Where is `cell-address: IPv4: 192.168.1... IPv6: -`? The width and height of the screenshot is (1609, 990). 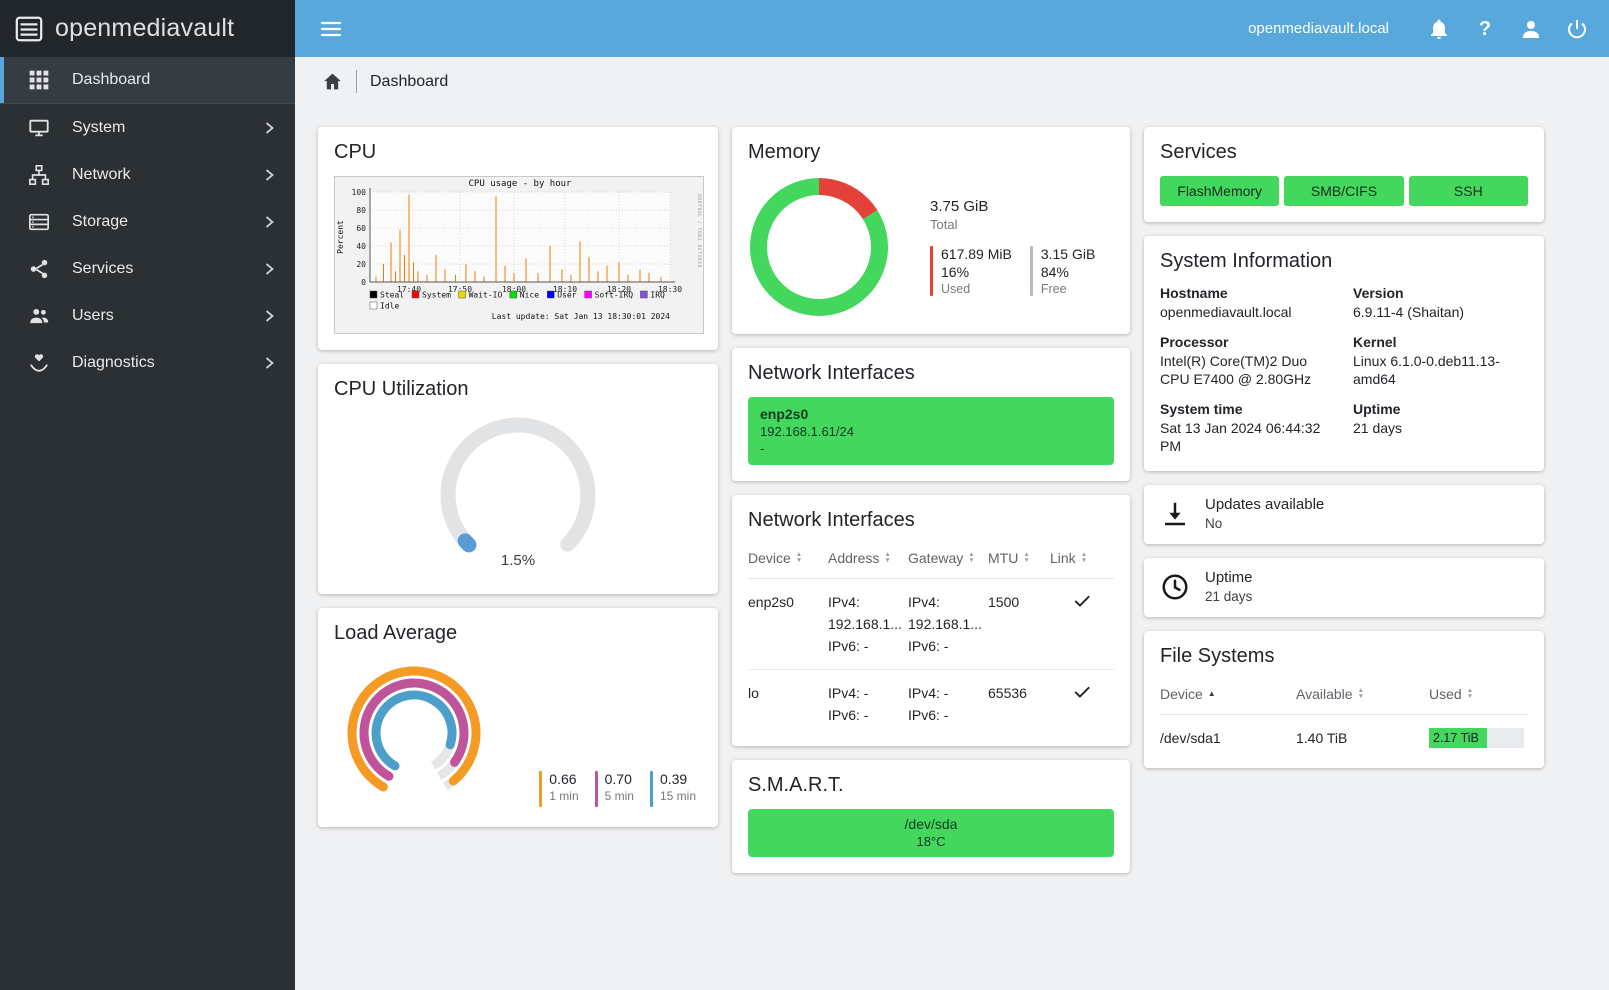
cell-address: IPv4: 192.168.1... IPv6: - is located at coordinates (865, 624).